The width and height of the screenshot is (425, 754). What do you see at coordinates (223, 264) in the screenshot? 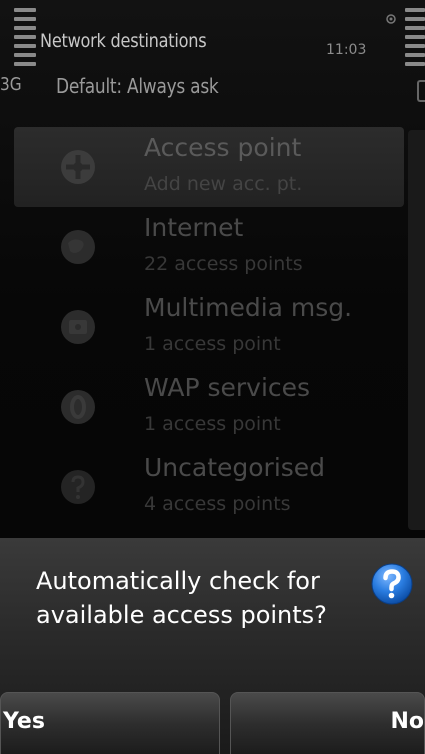
I see `list-item-subtitle: 22 access points` at bounding box center [223, 264].